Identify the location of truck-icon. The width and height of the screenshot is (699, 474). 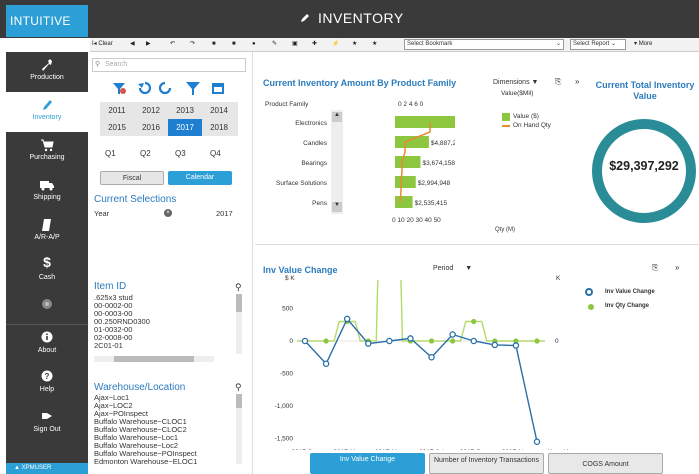
(47, 183).